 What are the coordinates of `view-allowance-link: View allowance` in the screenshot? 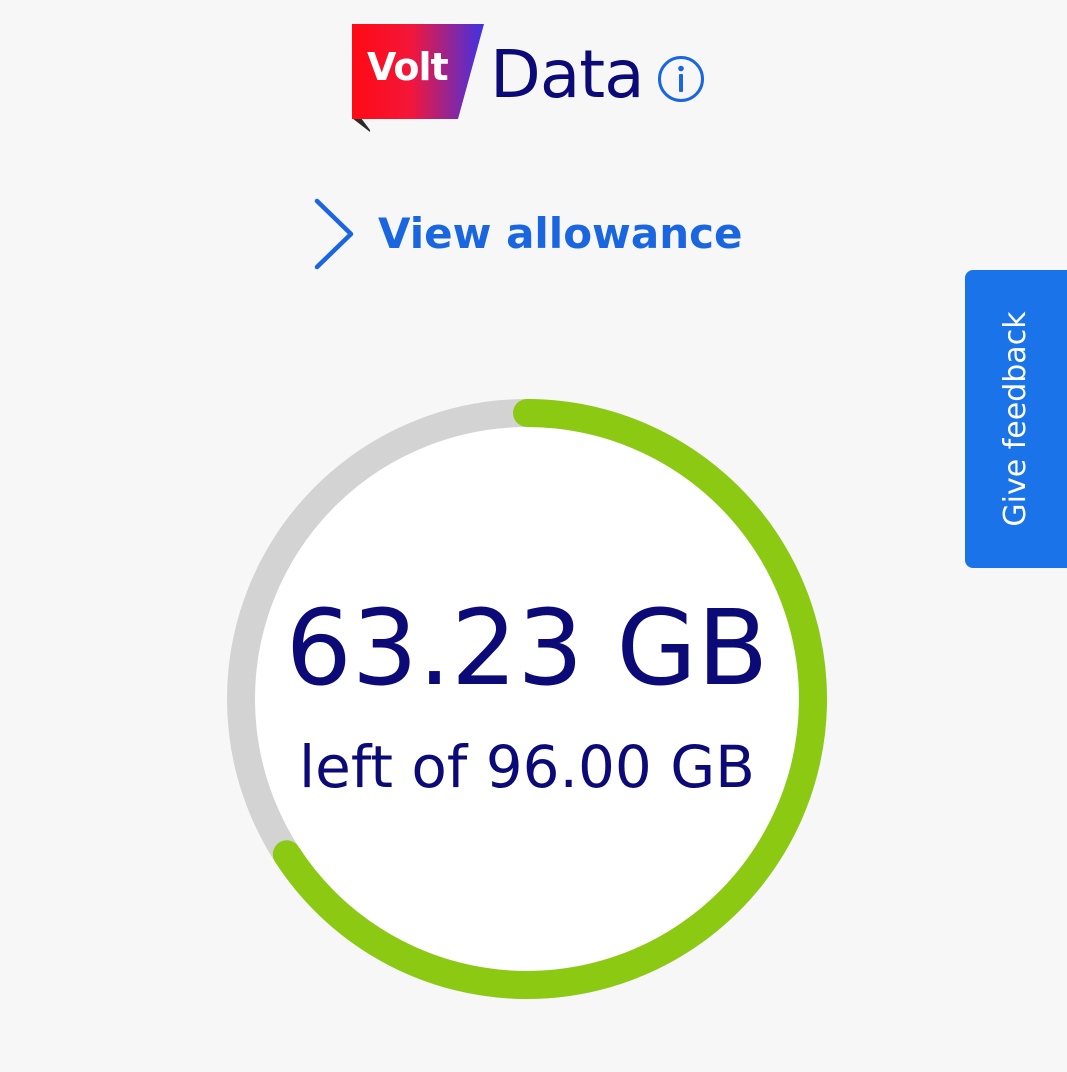 It's located at (532, 234).